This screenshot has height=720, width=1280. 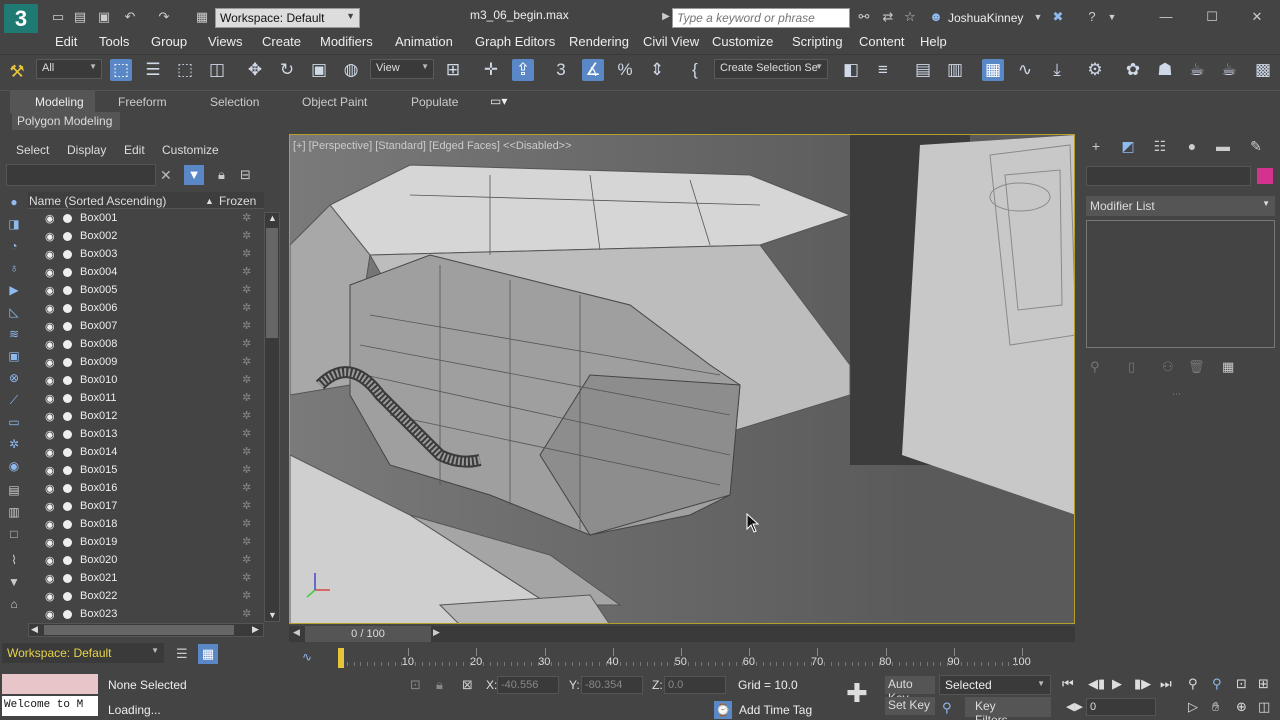 What do you see at coordinates (221, 175) in the screenshot?
I see `lock-icon: 🔒︎` at bounding box center [221, 175].